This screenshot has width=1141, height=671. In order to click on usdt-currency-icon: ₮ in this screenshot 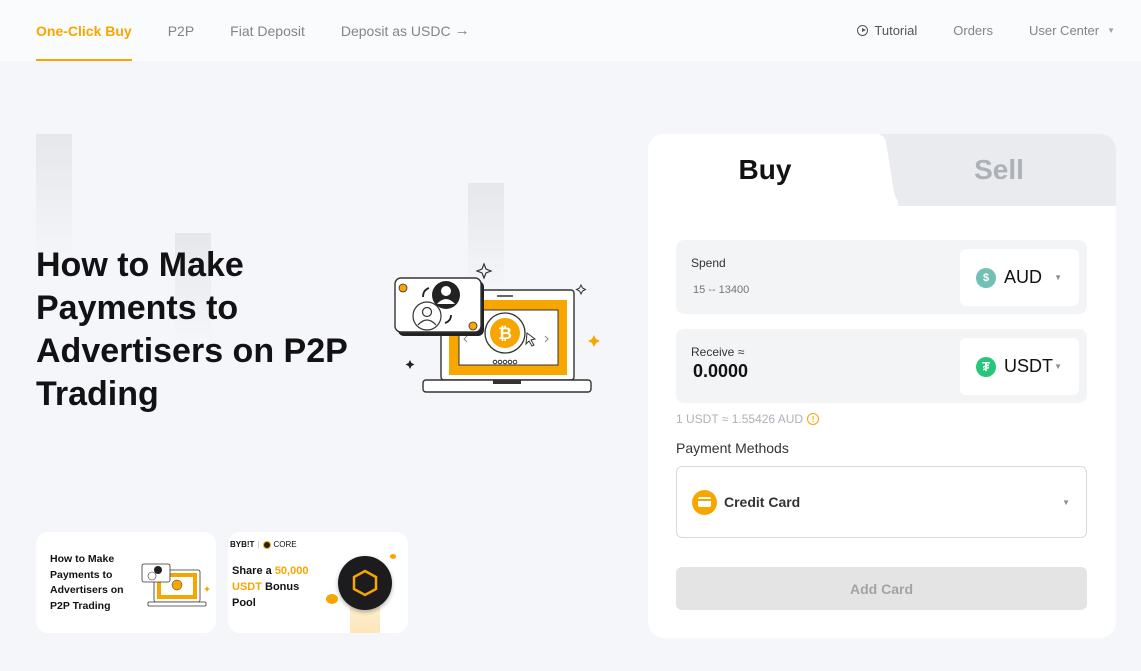, I will do `click(986, 366)`.